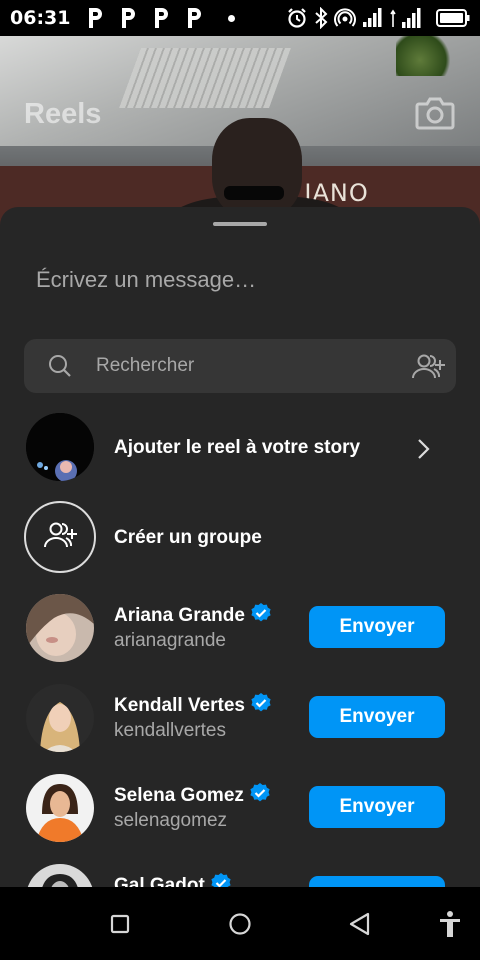  I want to click on contact-name: Gal Gadot, so click(173, 879).